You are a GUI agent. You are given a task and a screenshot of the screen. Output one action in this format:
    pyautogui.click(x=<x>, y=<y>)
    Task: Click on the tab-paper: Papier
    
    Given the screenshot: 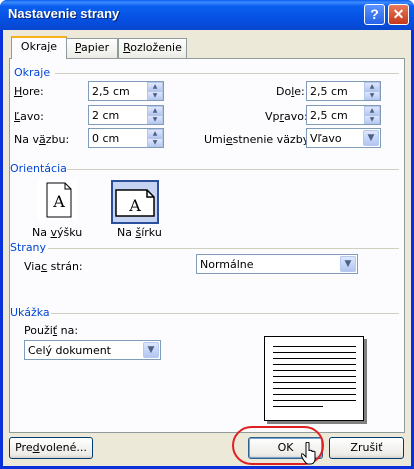 What is the action you would take?
    pyautogui.click(x=92, y=48)
    